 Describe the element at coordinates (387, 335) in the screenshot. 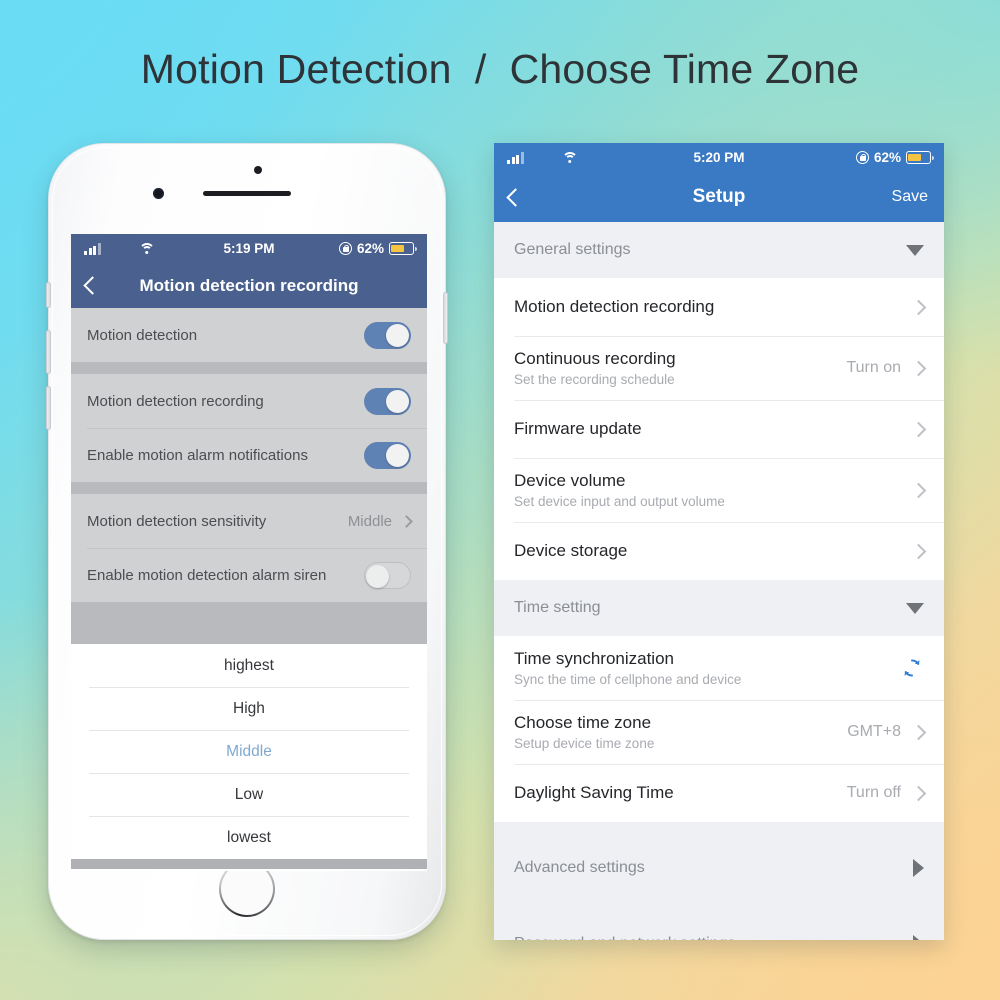

I see `motion-detection-toggle` at that location.